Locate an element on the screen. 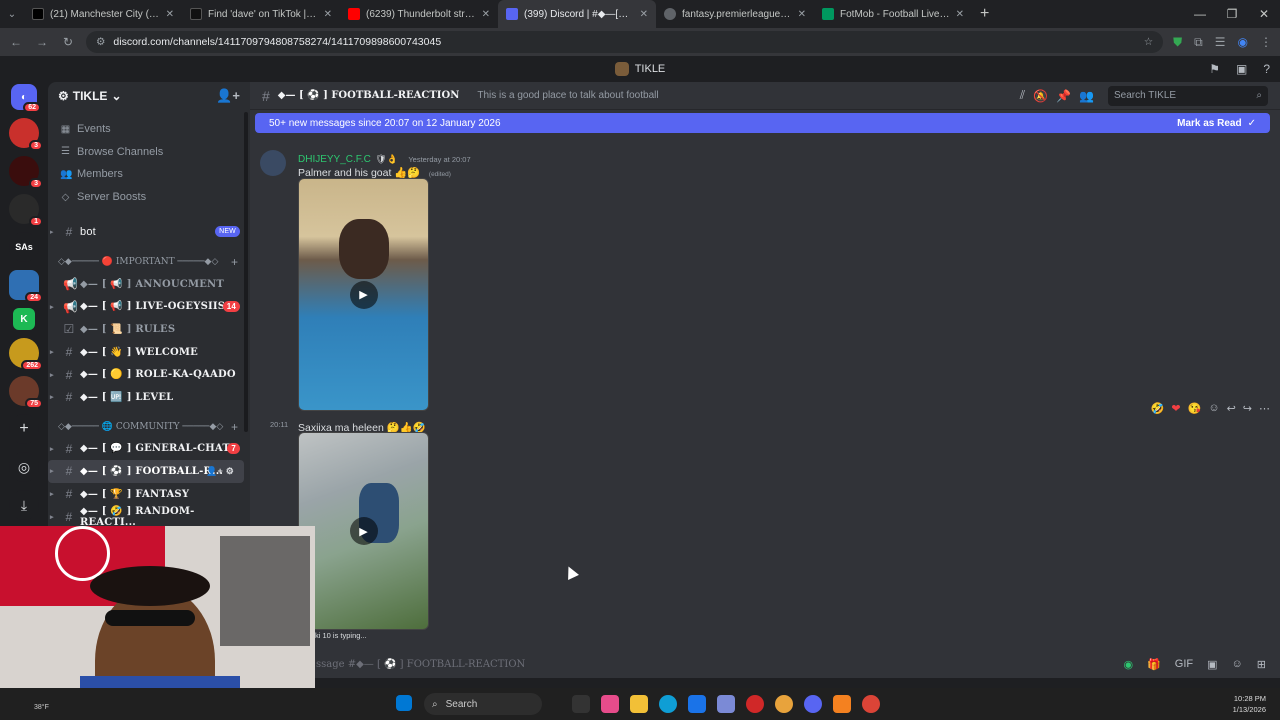  category-community: ◇◆───── 🌐 COMMUNITY ─────◆◇ + is located at coordinates (149, 427).